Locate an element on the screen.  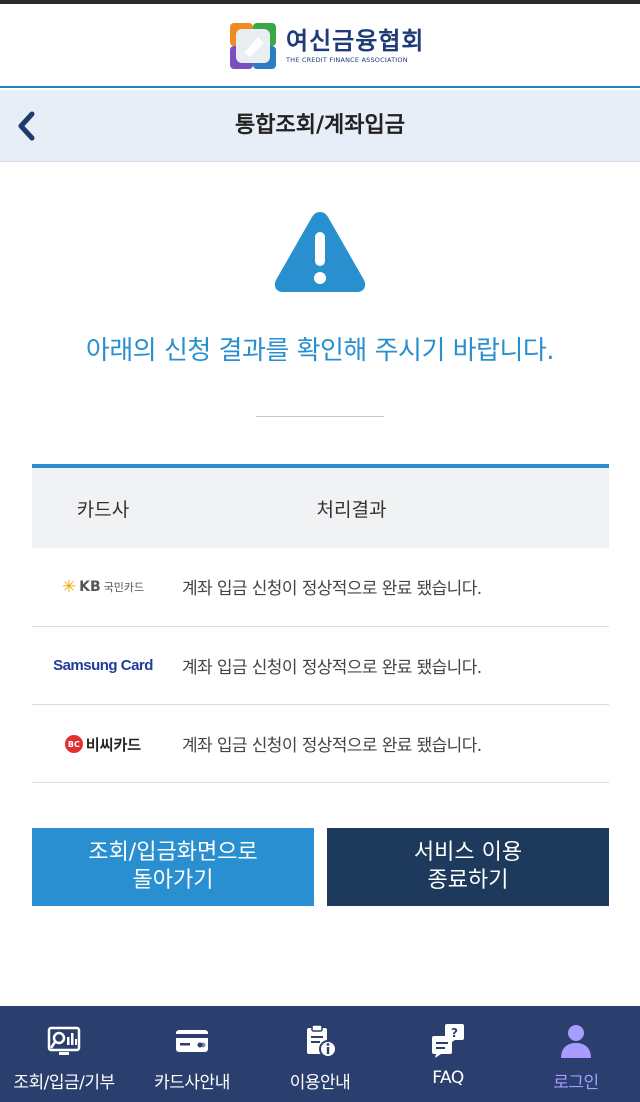
table-row: ✳ KB 국민카드 계좌 입금 신청이 정상적으로 완료 됐습니다. is located at coordinates (320, 587).